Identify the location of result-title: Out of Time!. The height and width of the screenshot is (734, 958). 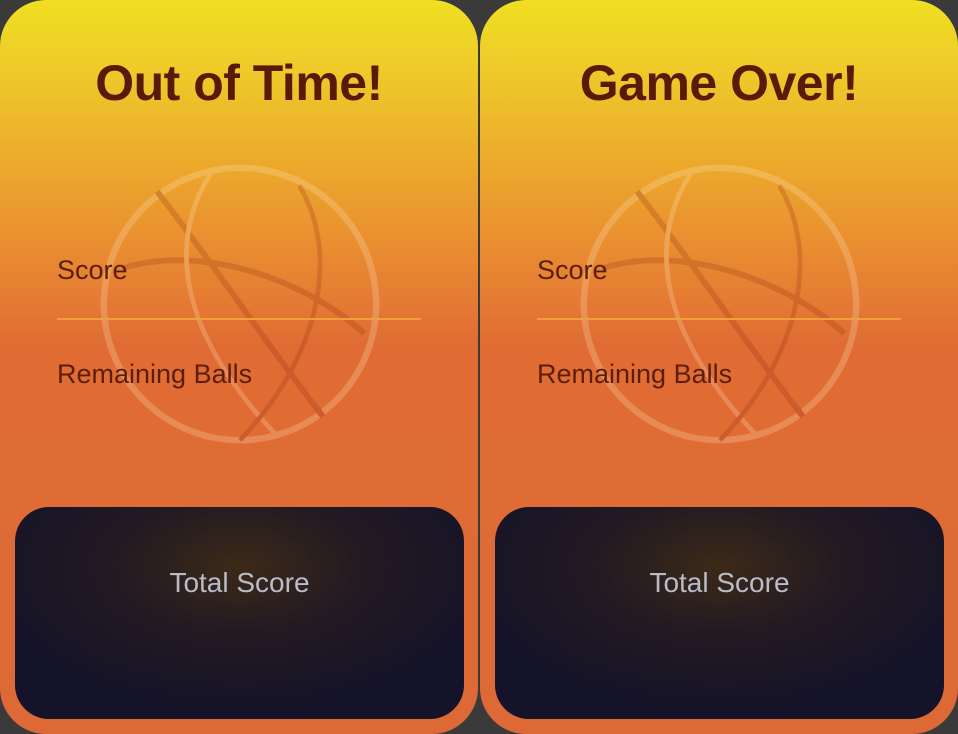
(239, 83).